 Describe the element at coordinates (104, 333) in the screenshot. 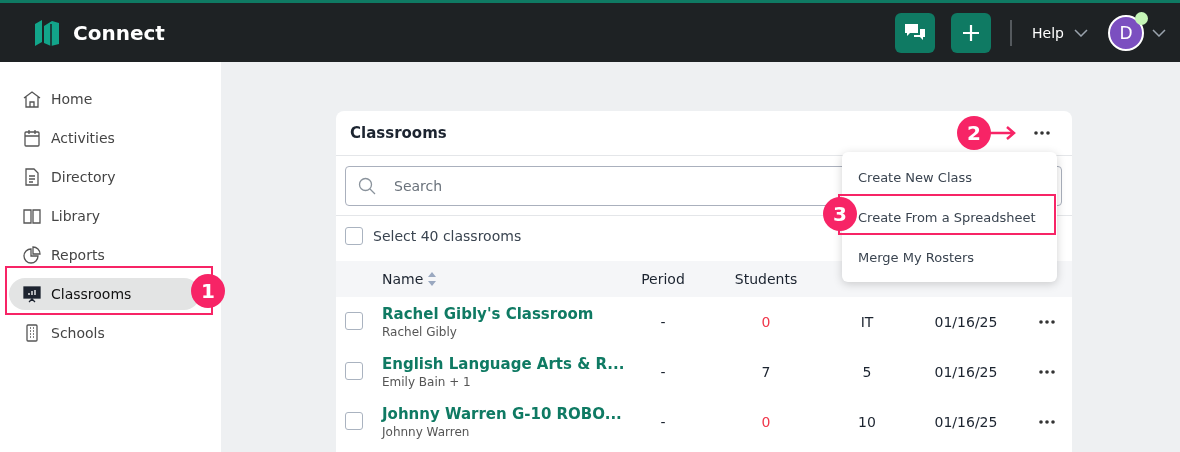

I see `sidebar-item: Schools` at that location.